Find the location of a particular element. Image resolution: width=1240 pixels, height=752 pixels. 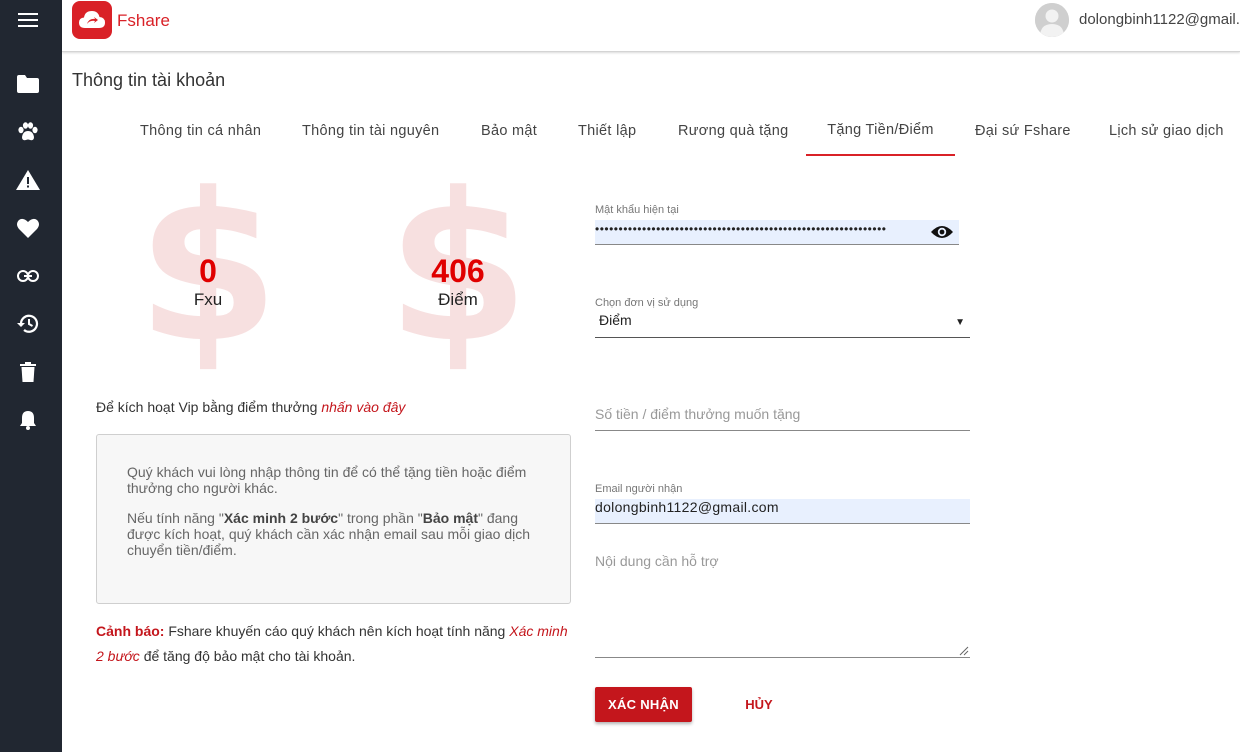

user-email: dolongbinh1122@gmail.com is located at coordinates (1159, 19).